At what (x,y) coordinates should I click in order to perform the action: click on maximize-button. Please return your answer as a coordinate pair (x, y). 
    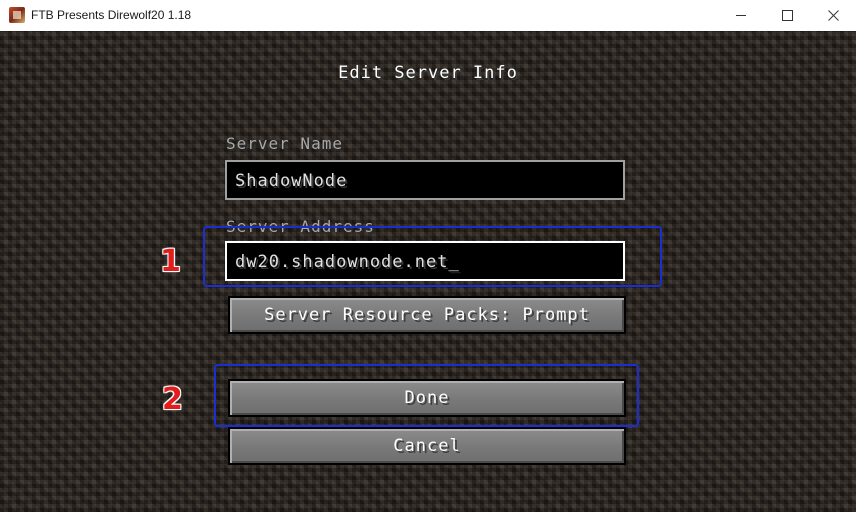
    Looking at the image, I should click on (787, 15).